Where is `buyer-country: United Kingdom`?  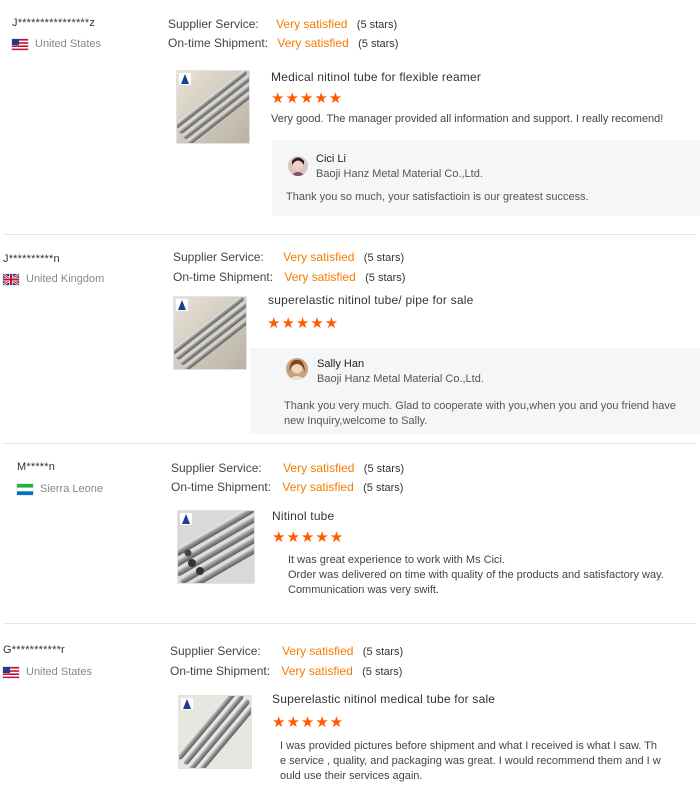
buyer-country: United Kingdom is located at coordinates (53, 279).